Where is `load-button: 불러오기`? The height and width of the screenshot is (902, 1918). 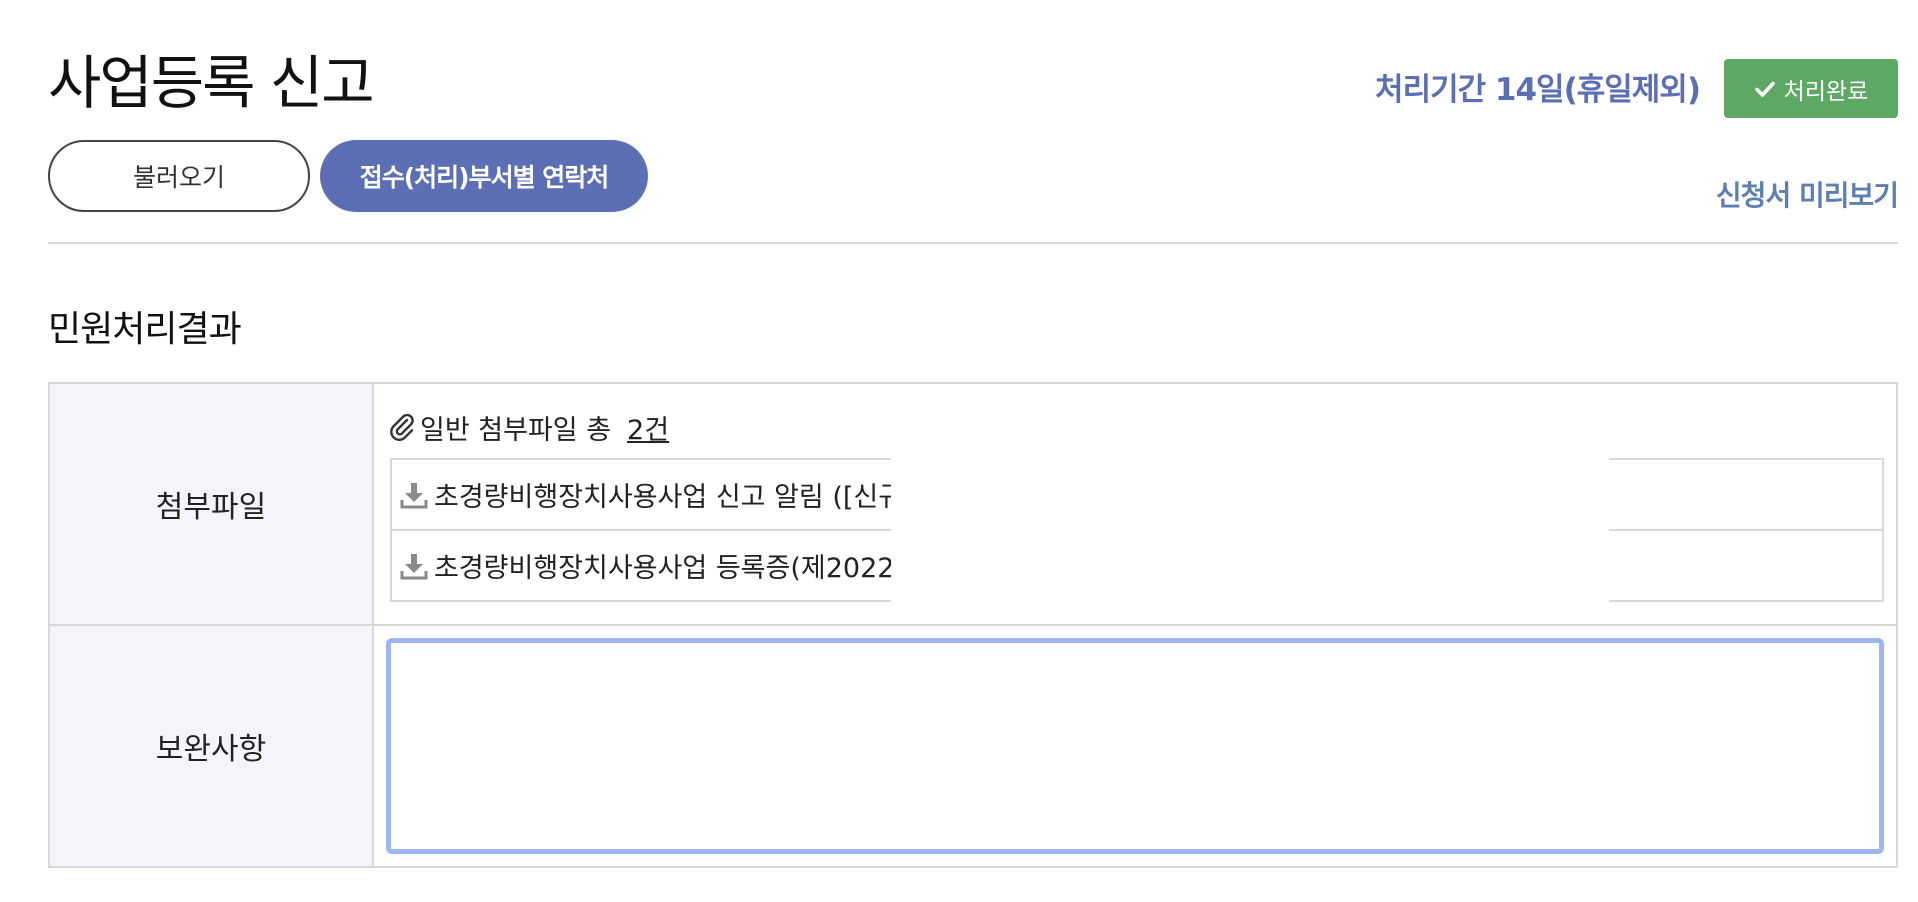 load-button: 불러오기 is located at coordinates (179, 176).